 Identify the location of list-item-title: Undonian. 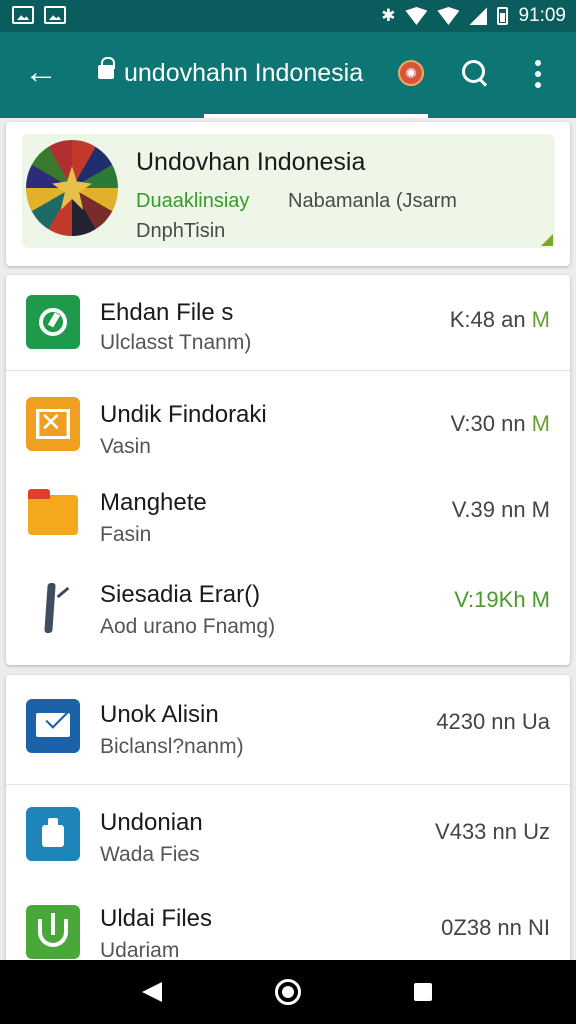
(151, 822).